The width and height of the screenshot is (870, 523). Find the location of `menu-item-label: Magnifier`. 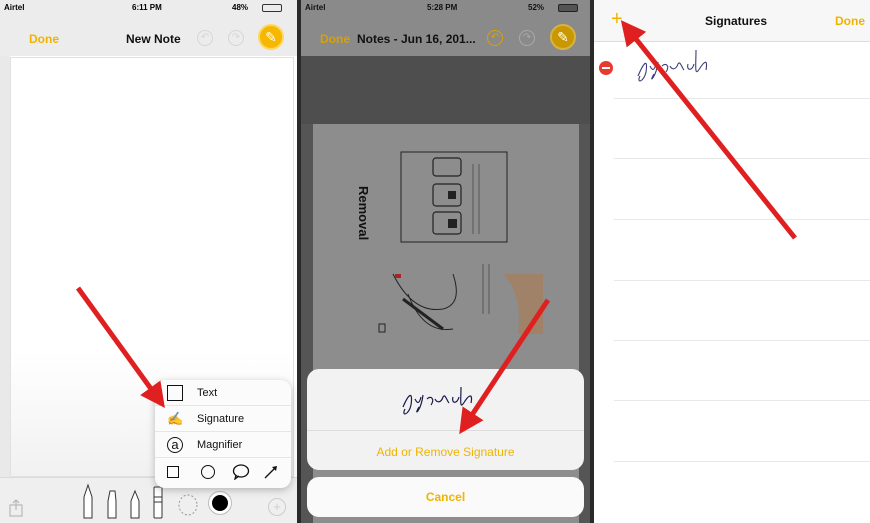

menu-item-label: Magnifier is located at coordinates (220, 445).